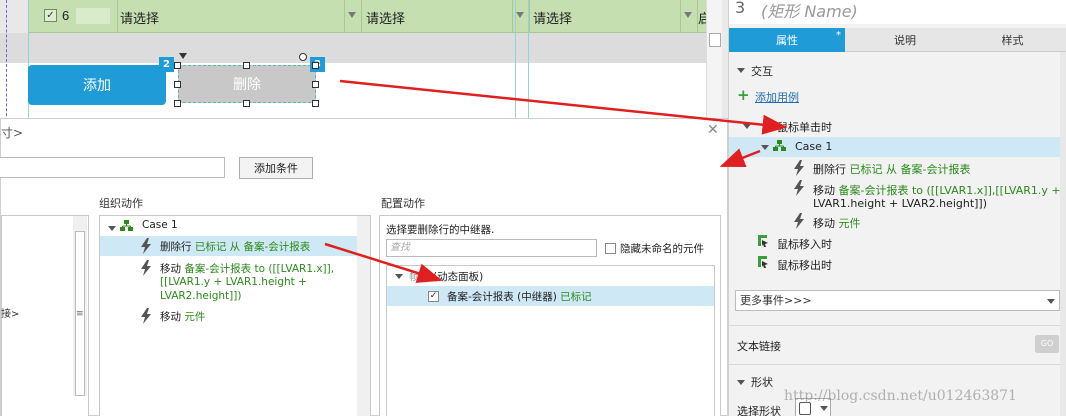 This screenshot has height=416, width=1066. I want to click on tab-style: 样式, so click(1012, 40).